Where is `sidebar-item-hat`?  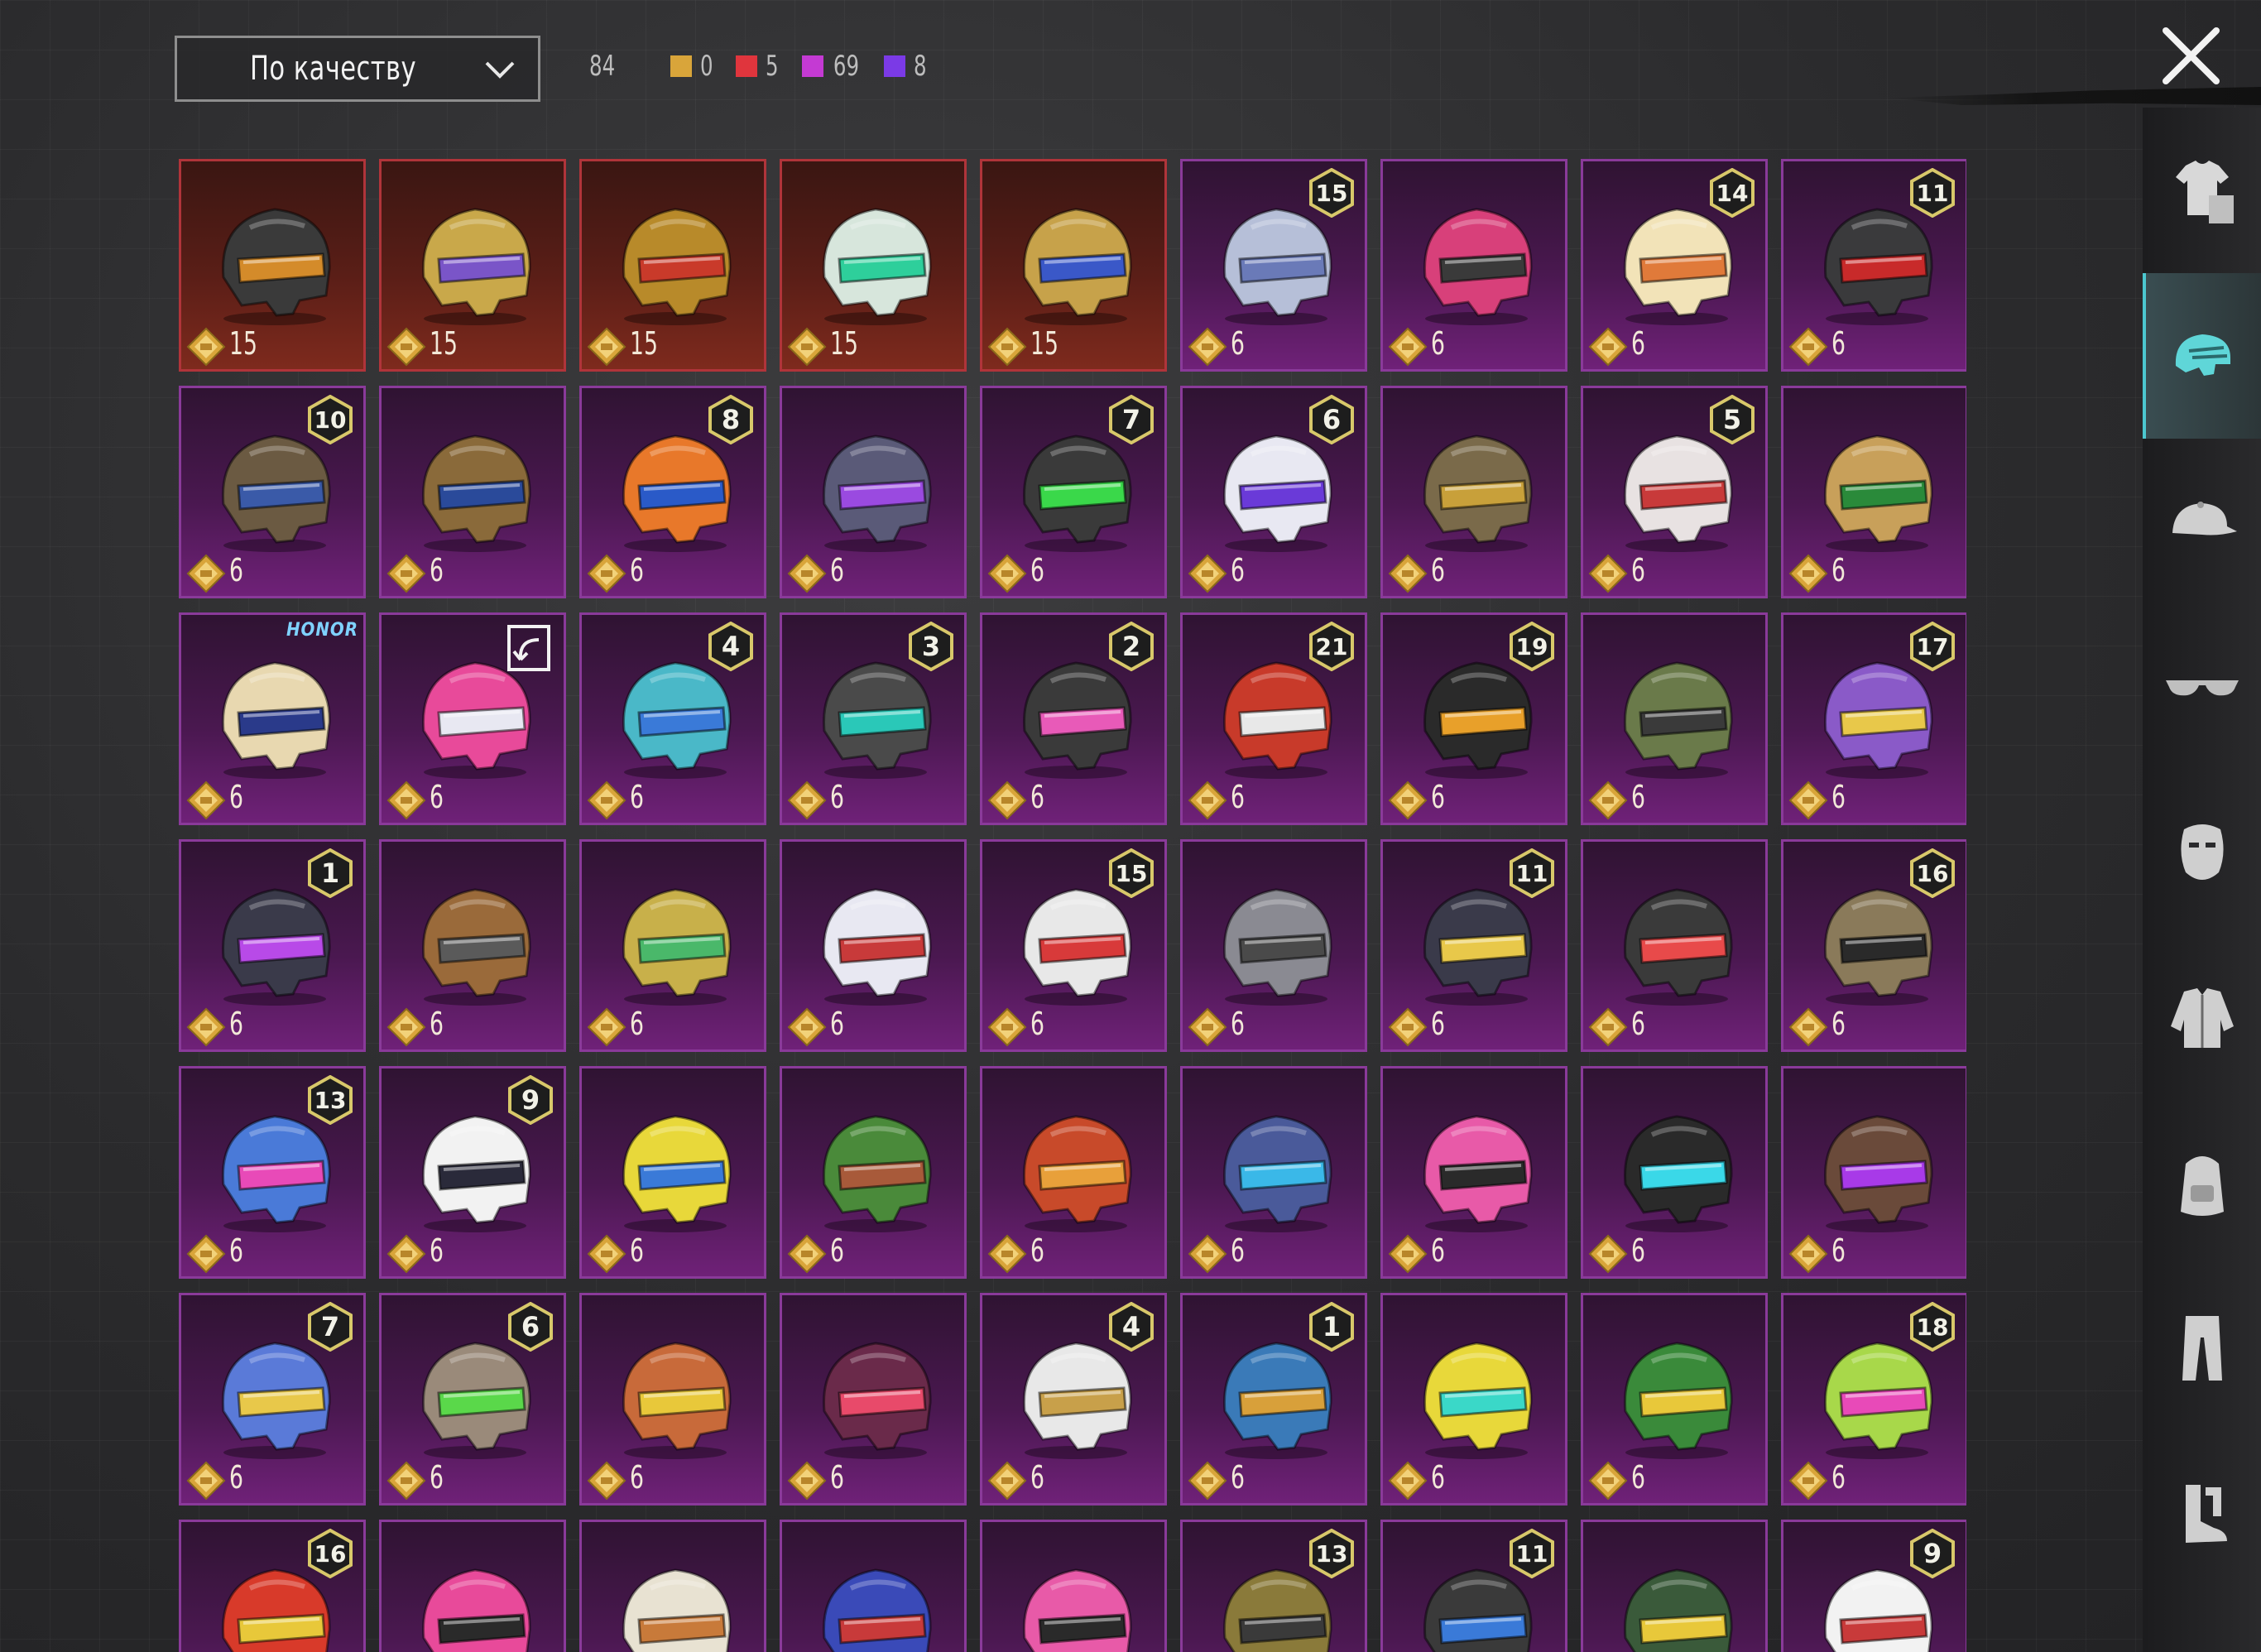
sidebar-item-hat is located at coordinates (2202, 521).